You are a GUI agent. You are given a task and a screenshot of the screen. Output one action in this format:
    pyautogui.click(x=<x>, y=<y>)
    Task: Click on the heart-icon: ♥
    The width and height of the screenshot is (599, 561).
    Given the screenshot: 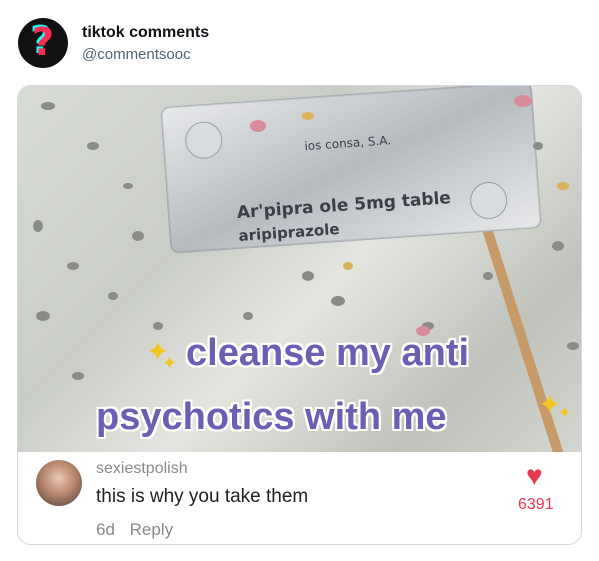 What is the action you would take?
    pyautogui.click(x=534, y=476)
    